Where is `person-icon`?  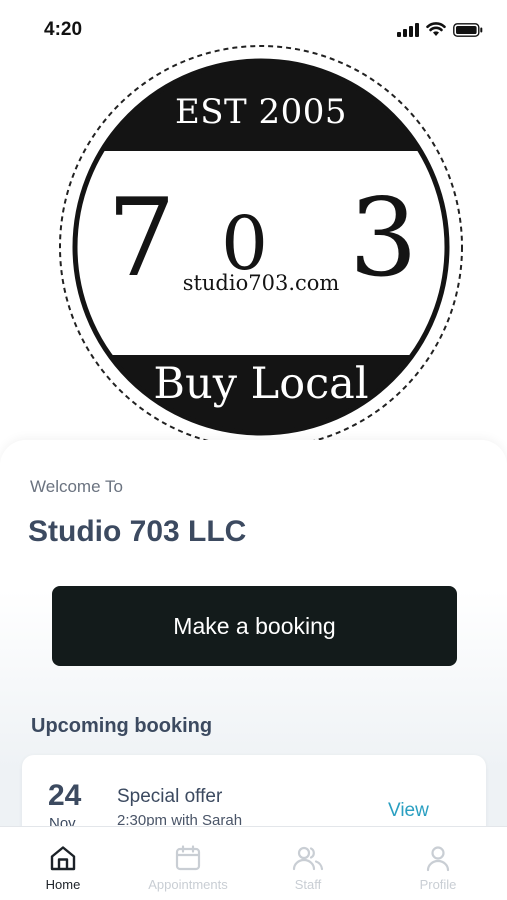 person-icon is located at coordinates (438, 849).